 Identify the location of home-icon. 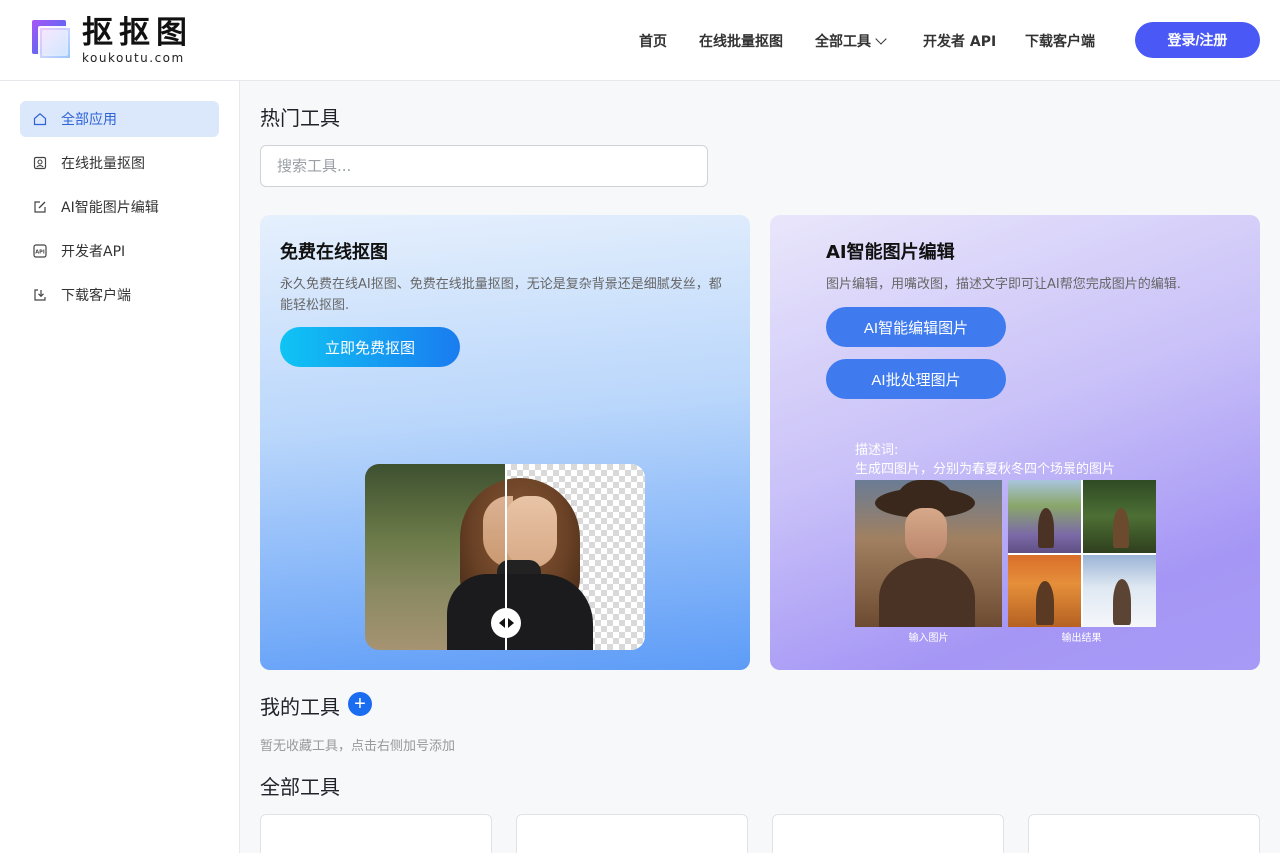
(40, 119).